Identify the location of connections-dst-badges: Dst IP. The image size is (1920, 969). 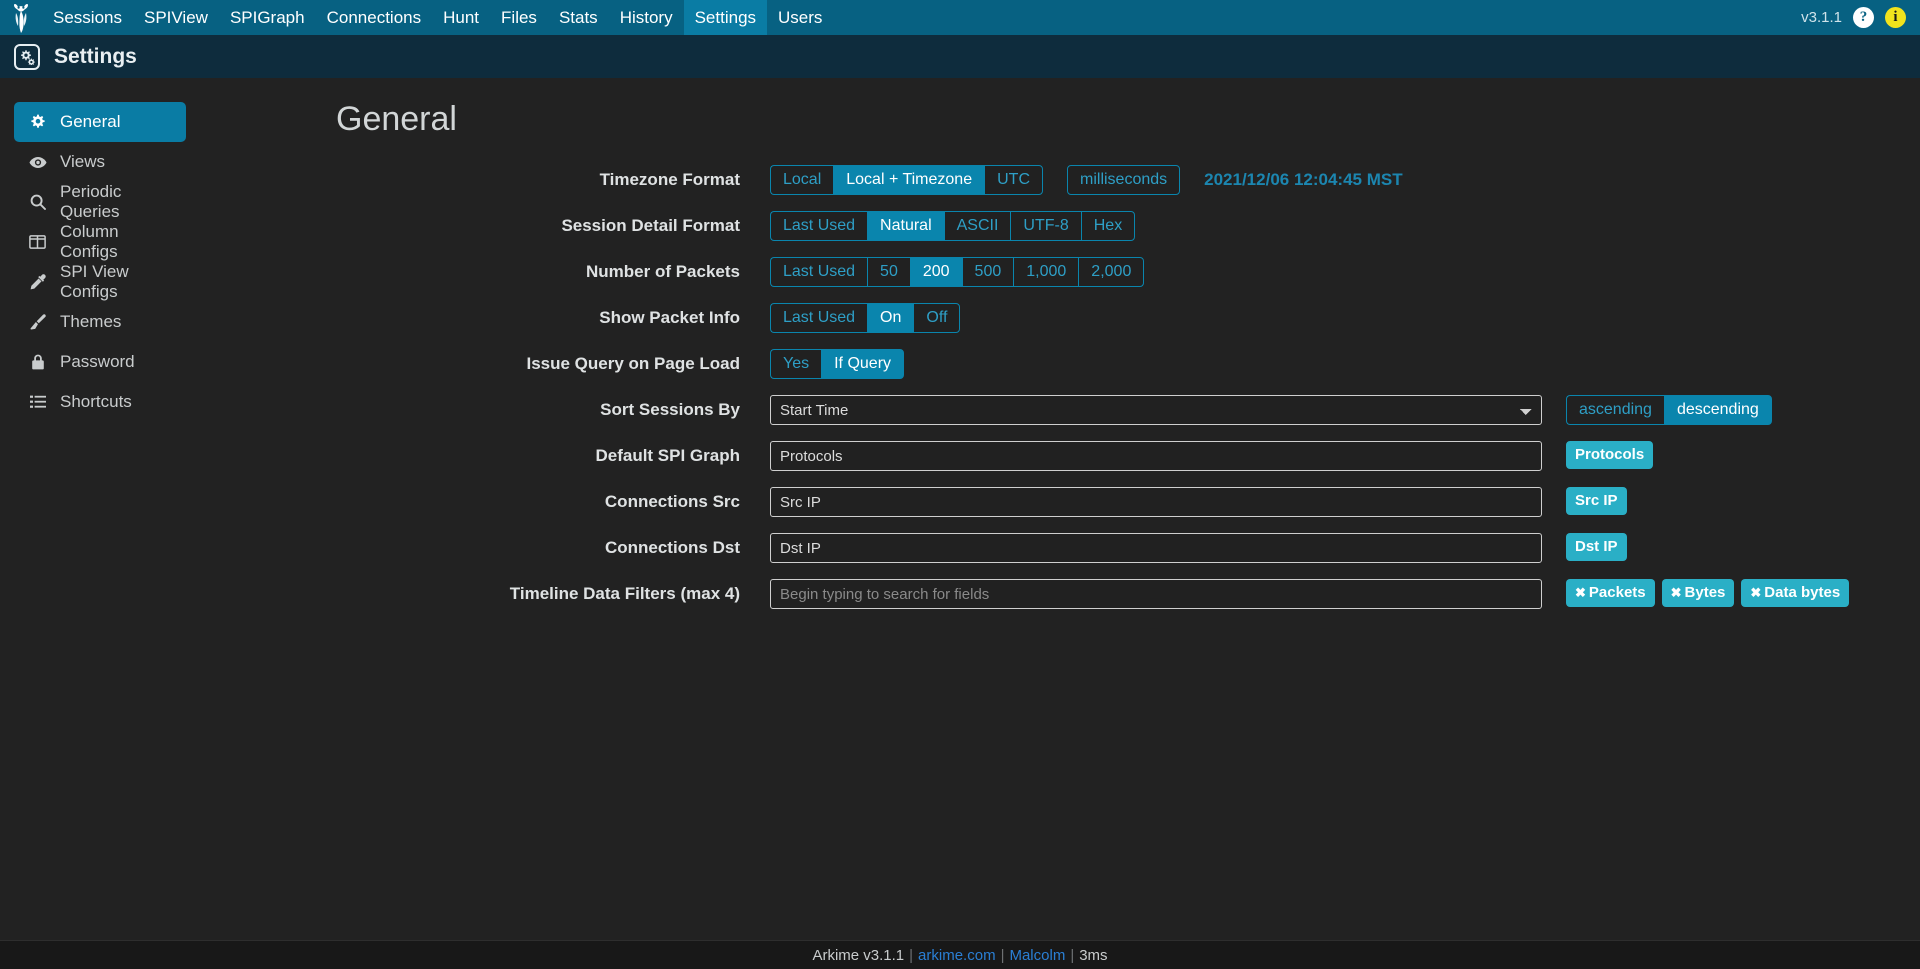
(1596, 547).